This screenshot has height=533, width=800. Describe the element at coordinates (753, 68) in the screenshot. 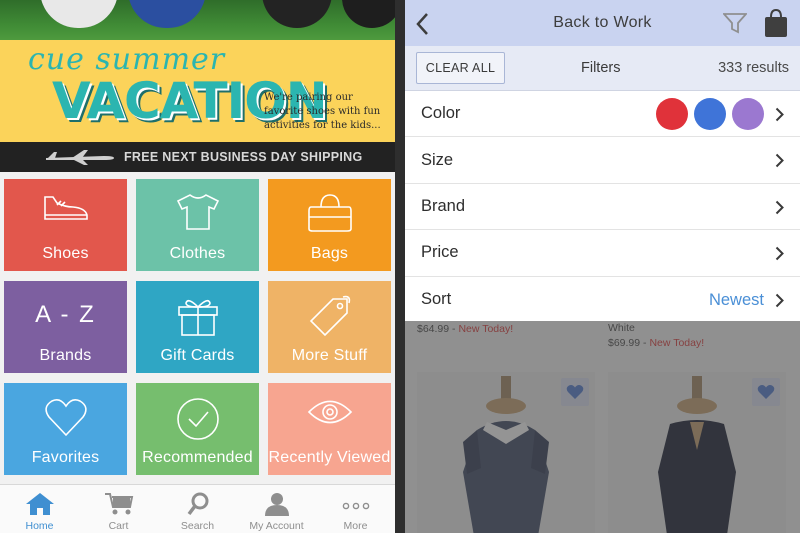

I see `results-count: 333 results` at that location.